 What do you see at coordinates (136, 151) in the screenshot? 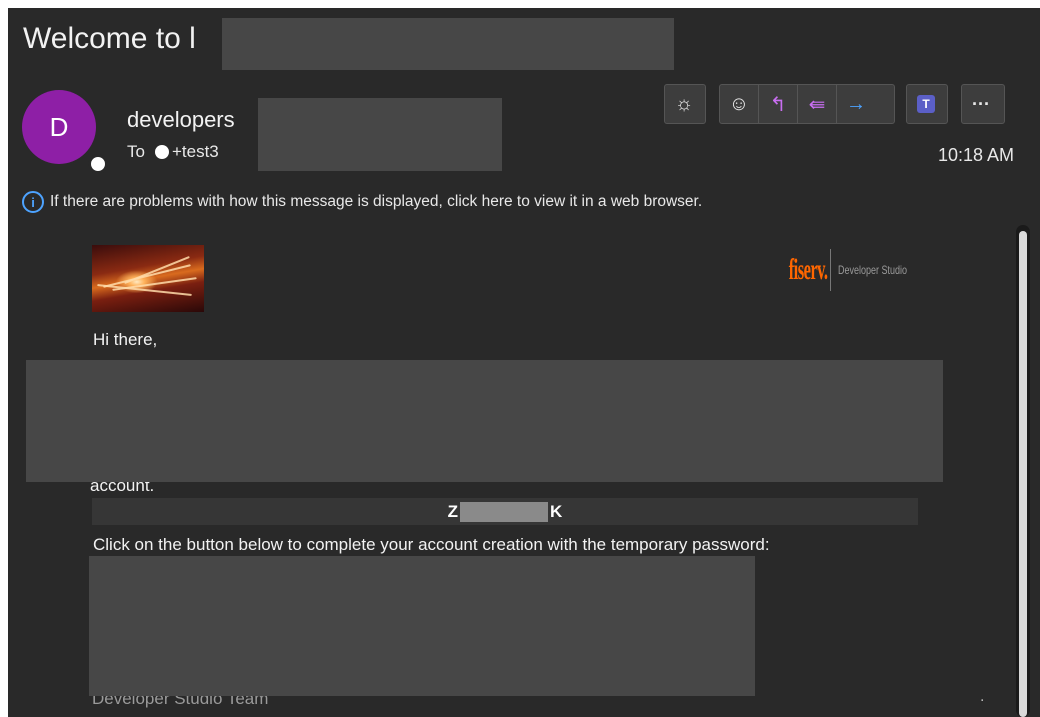
I see `to-label: To` at bounding box center [136, 151].